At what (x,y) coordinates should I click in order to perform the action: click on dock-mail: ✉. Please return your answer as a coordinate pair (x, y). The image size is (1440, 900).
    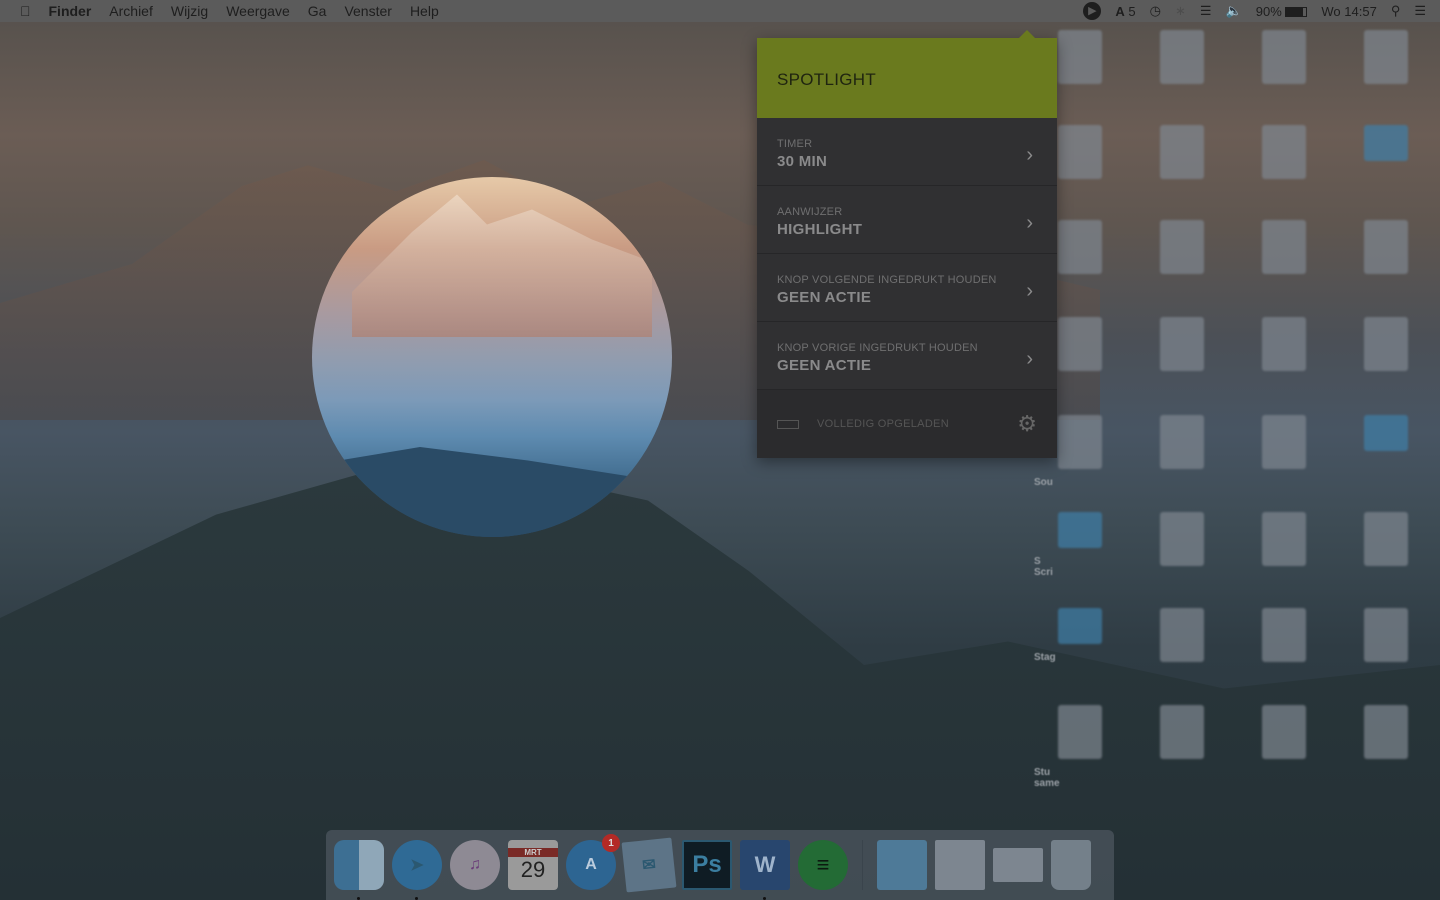
    Looking at the image, I should click on (649, 865).